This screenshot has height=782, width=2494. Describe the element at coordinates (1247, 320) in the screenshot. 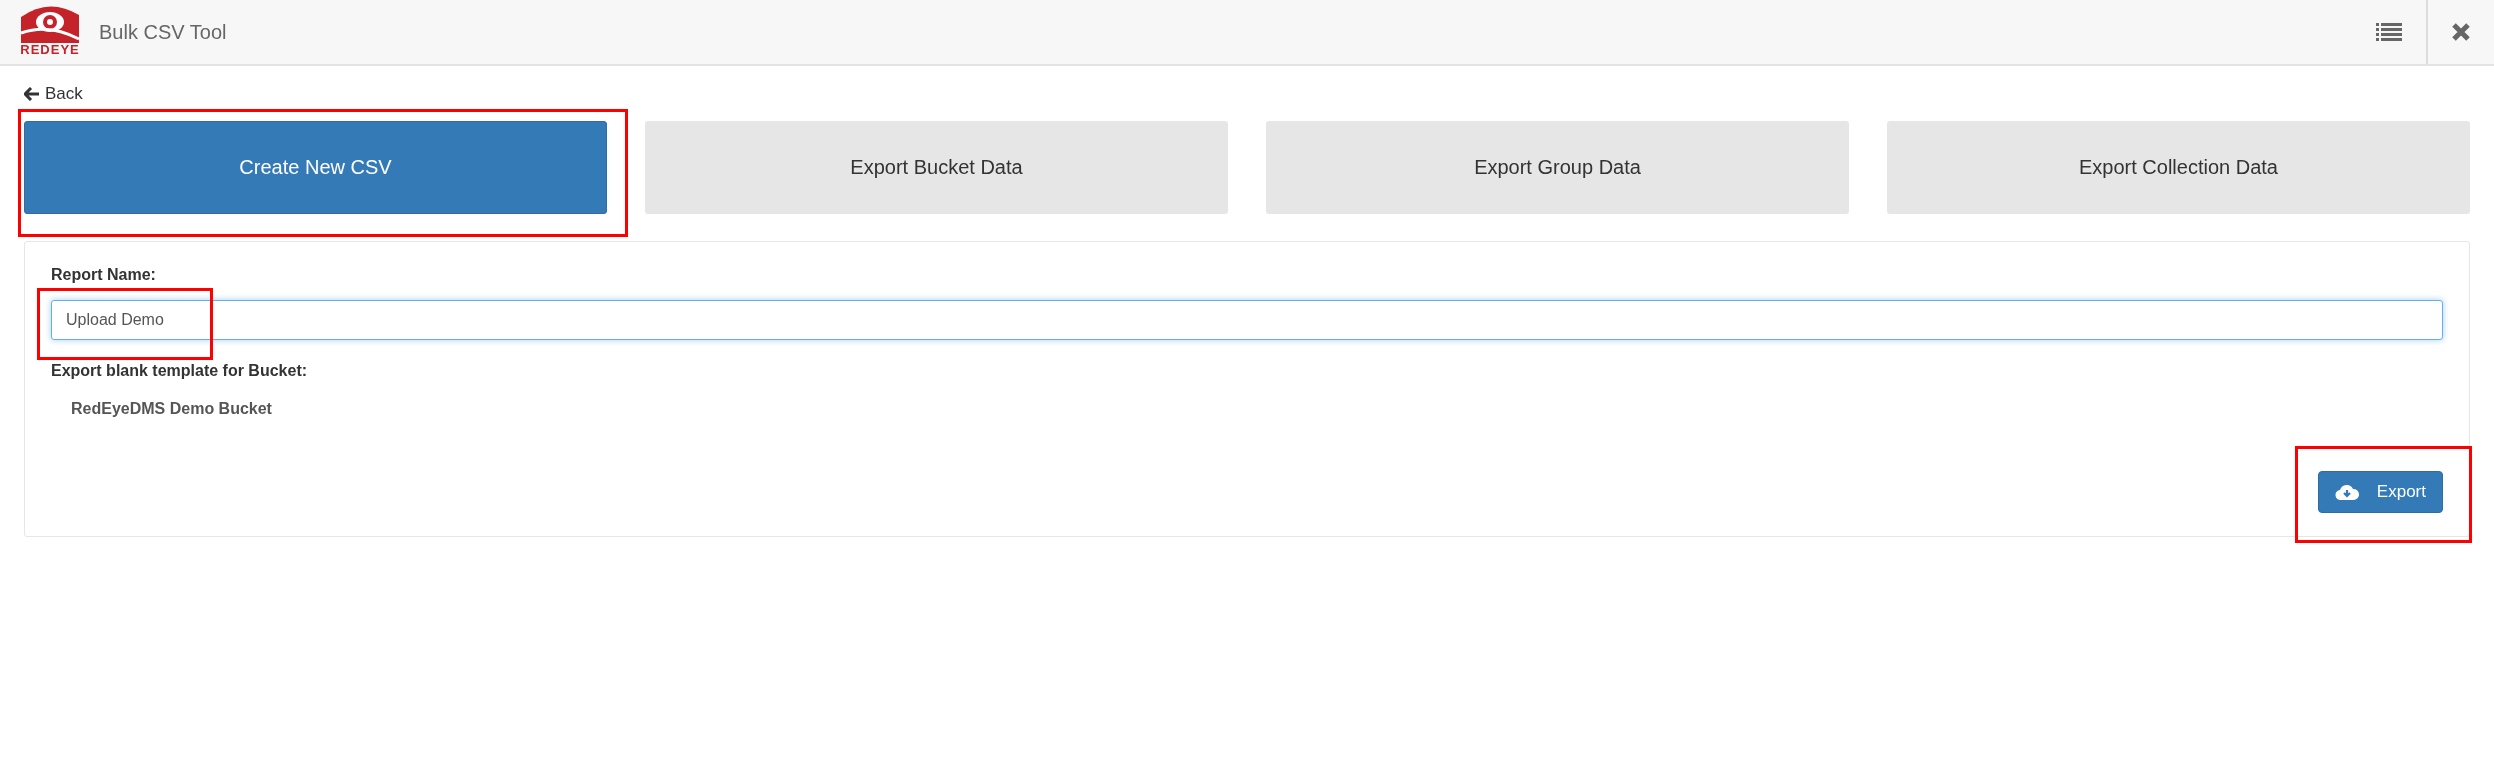

I see `report-name-field: Upload Demo` at that location.